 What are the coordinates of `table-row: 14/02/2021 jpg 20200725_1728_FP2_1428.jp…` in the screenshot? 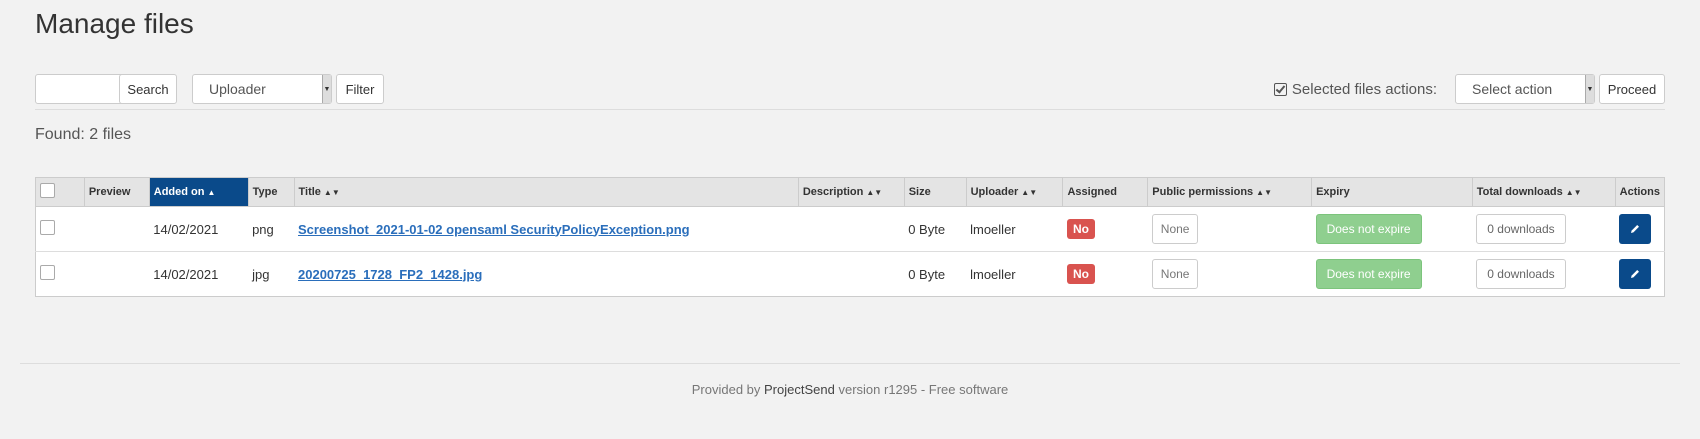 It's located at (850, 274).